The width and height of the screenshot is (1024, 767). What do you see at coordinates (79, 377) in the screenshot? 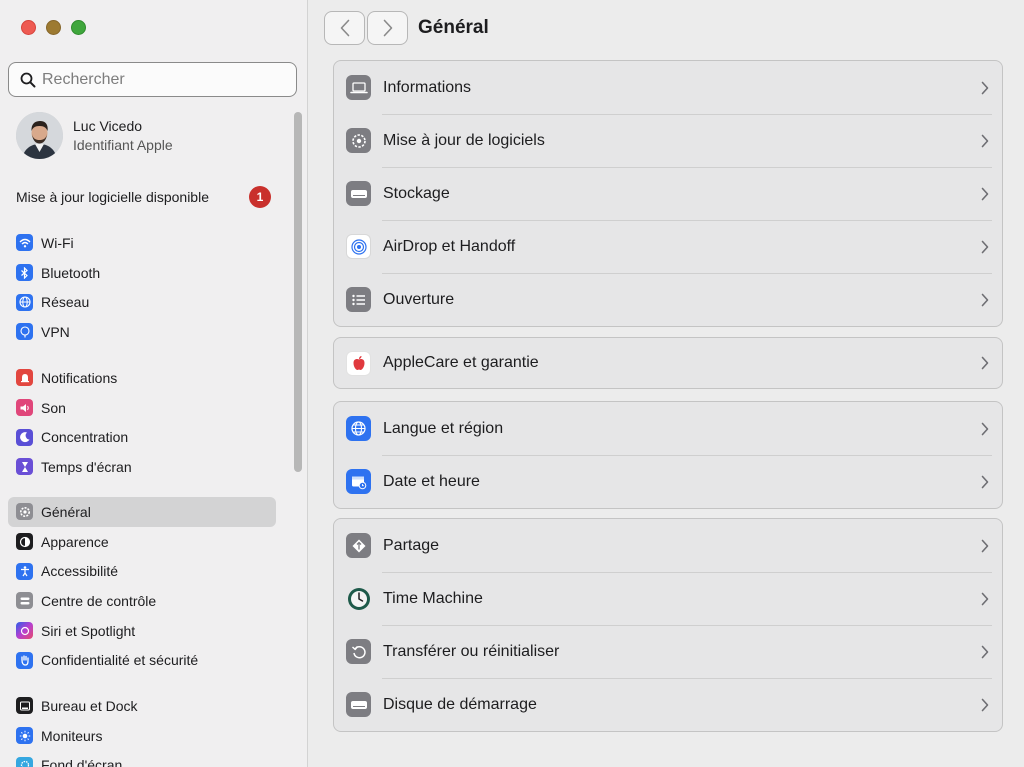
I see `sidebar-item-label: Notifications` at bounding box center [79, 377].